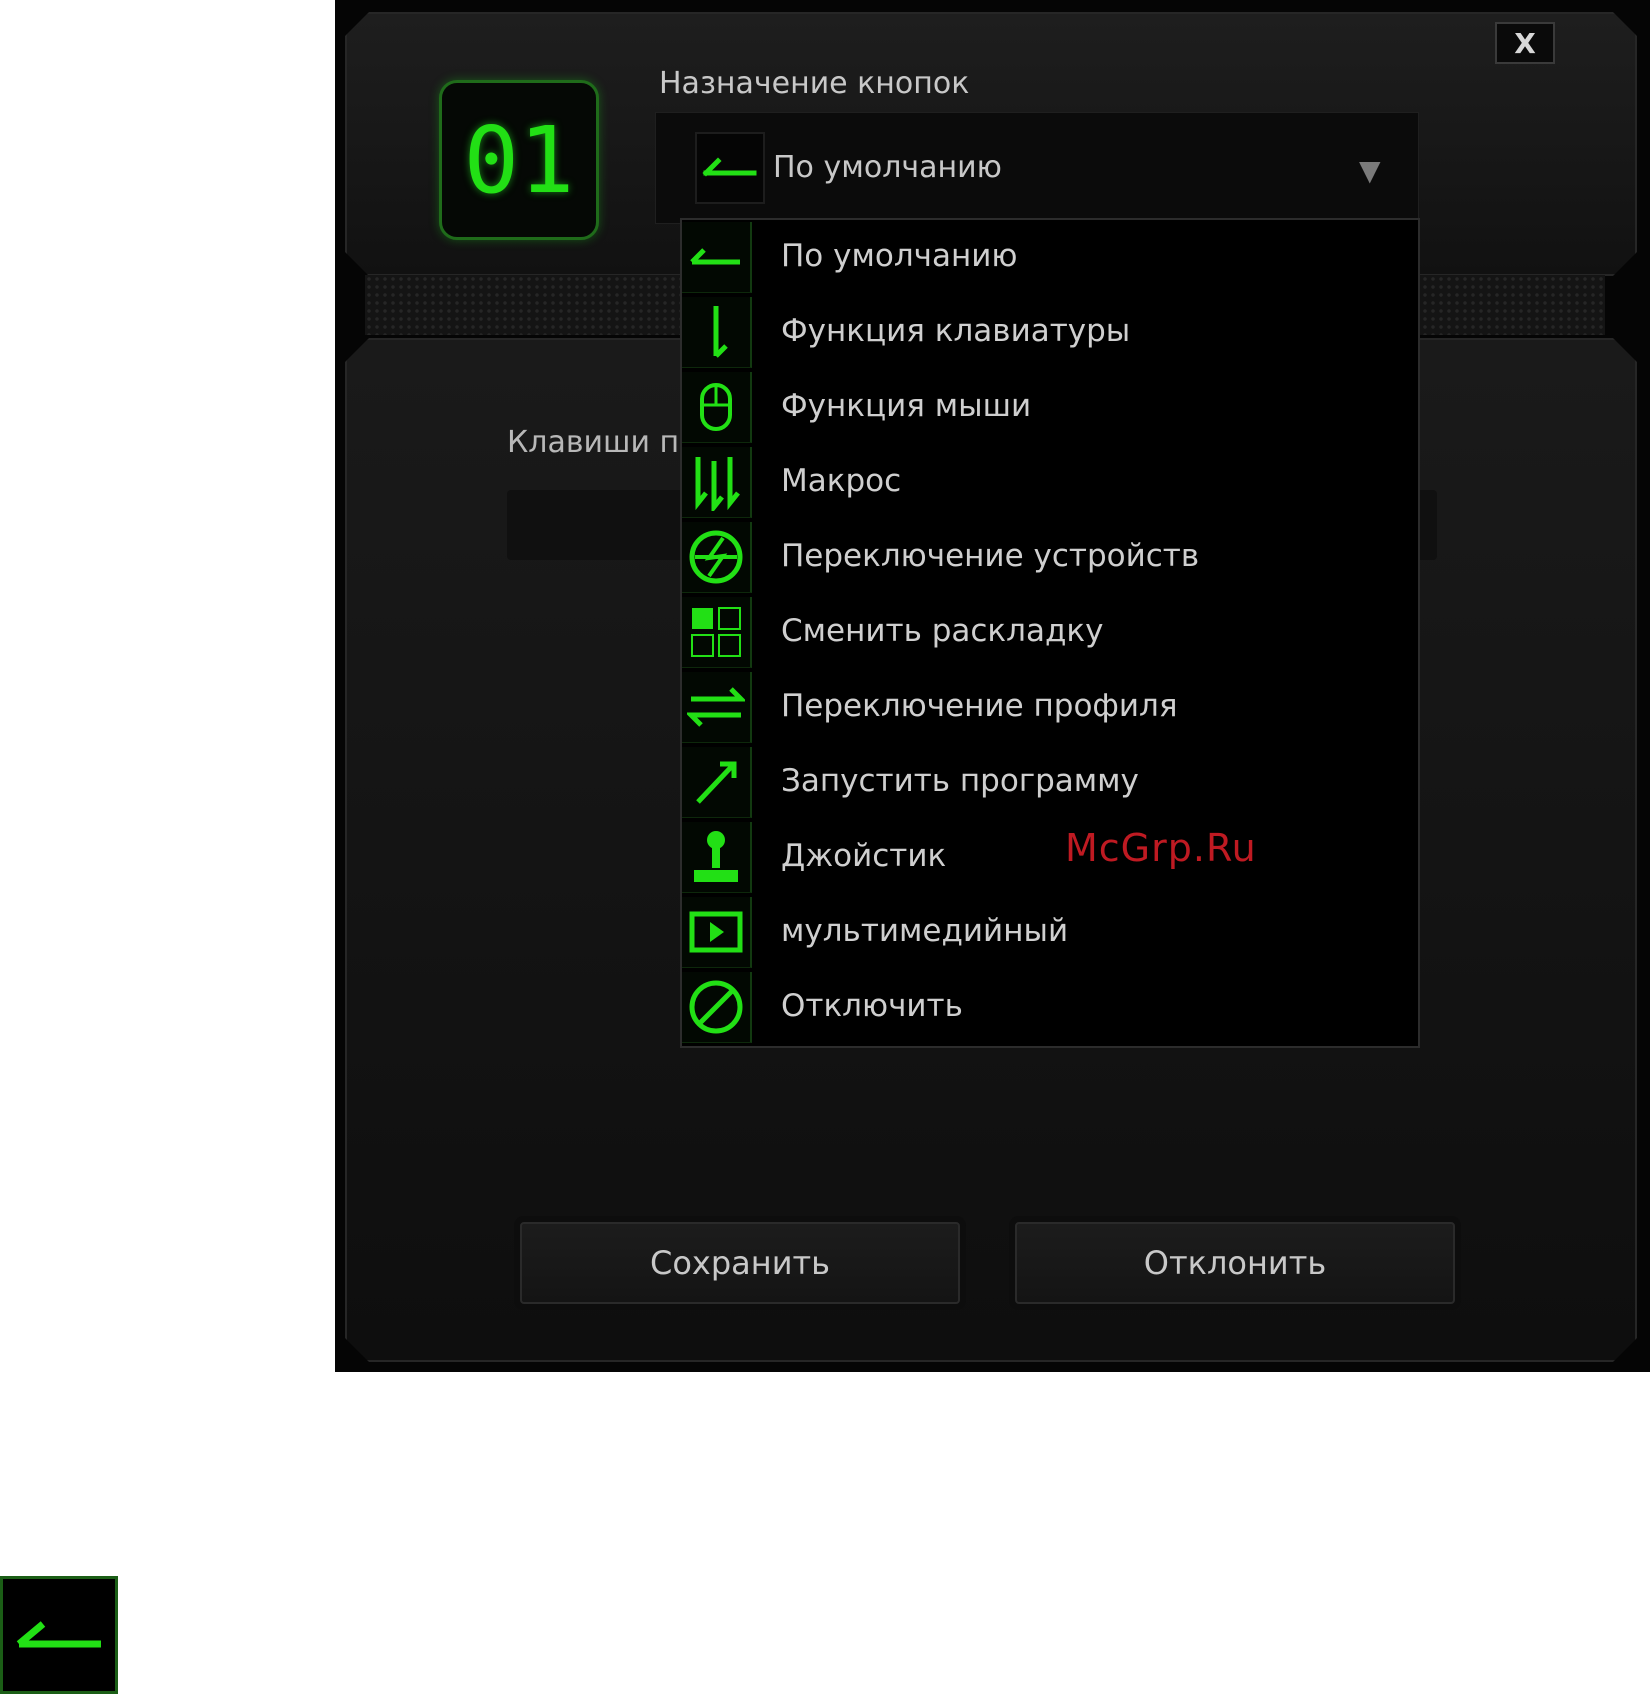 This screenshot has width=1650, height=1694. What do you see at coordinates (960, 781) in the screenshot?
I see `menu-item-label: Запустить программу` at bounding box center [960, 781].